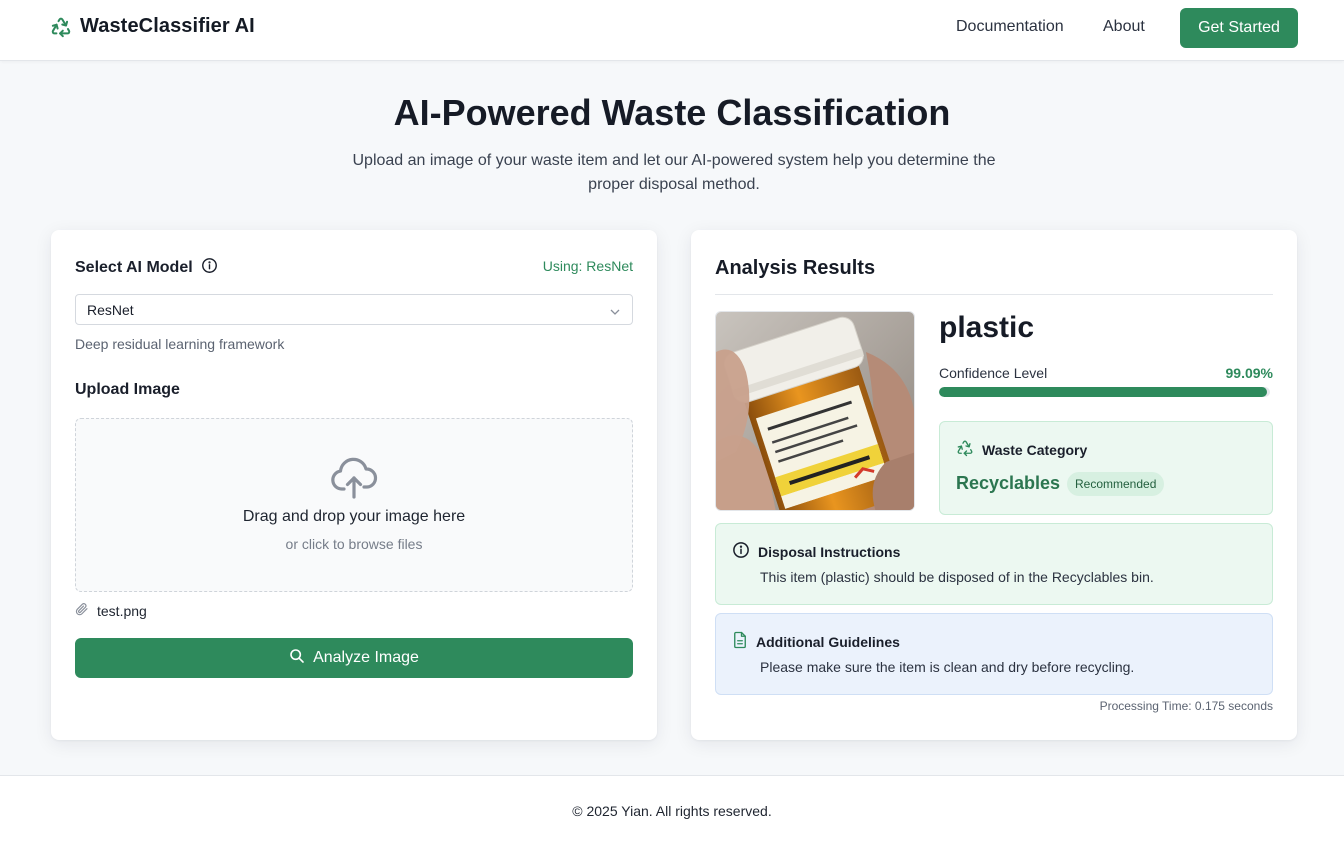 This screenshot has width=1344, height=842. Describe the element at coordinates (297, 658) in the screenshot. I see `search-icon` at that location.